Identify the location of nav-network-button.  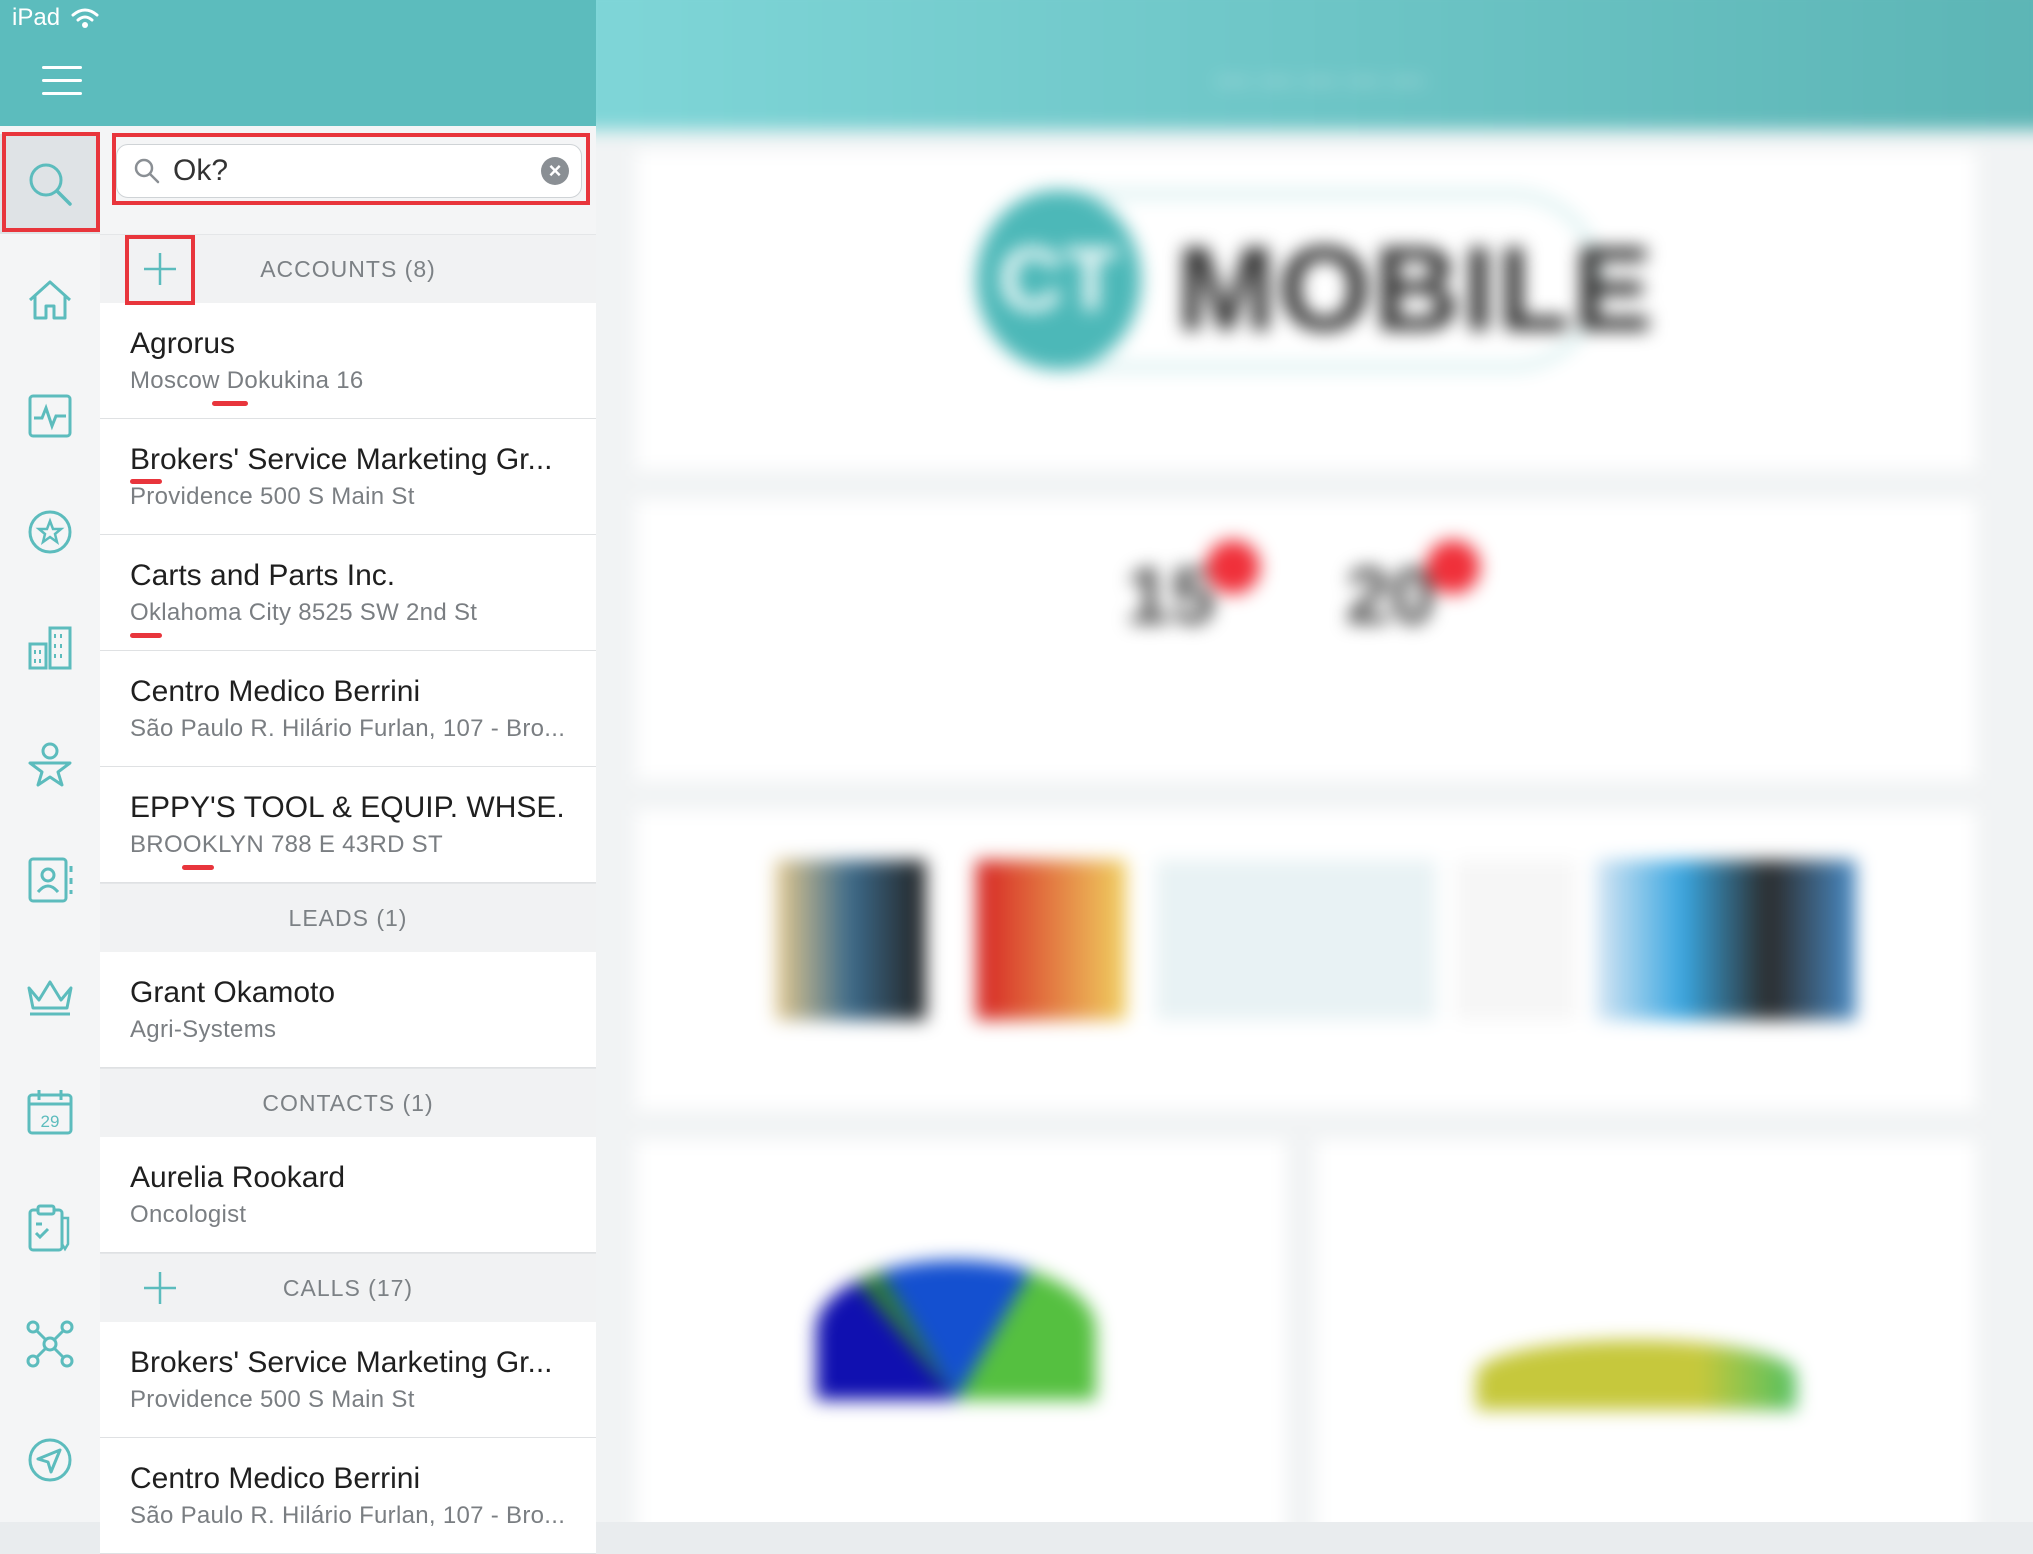
(50, 1344).